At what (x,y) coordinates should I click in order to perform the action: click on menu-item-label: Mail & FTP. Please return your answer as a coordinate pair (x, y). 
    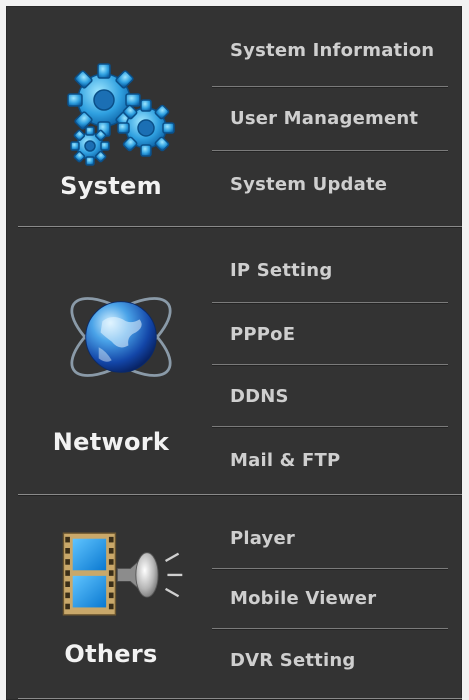
    Looking at the image, I should click on (285, 460).